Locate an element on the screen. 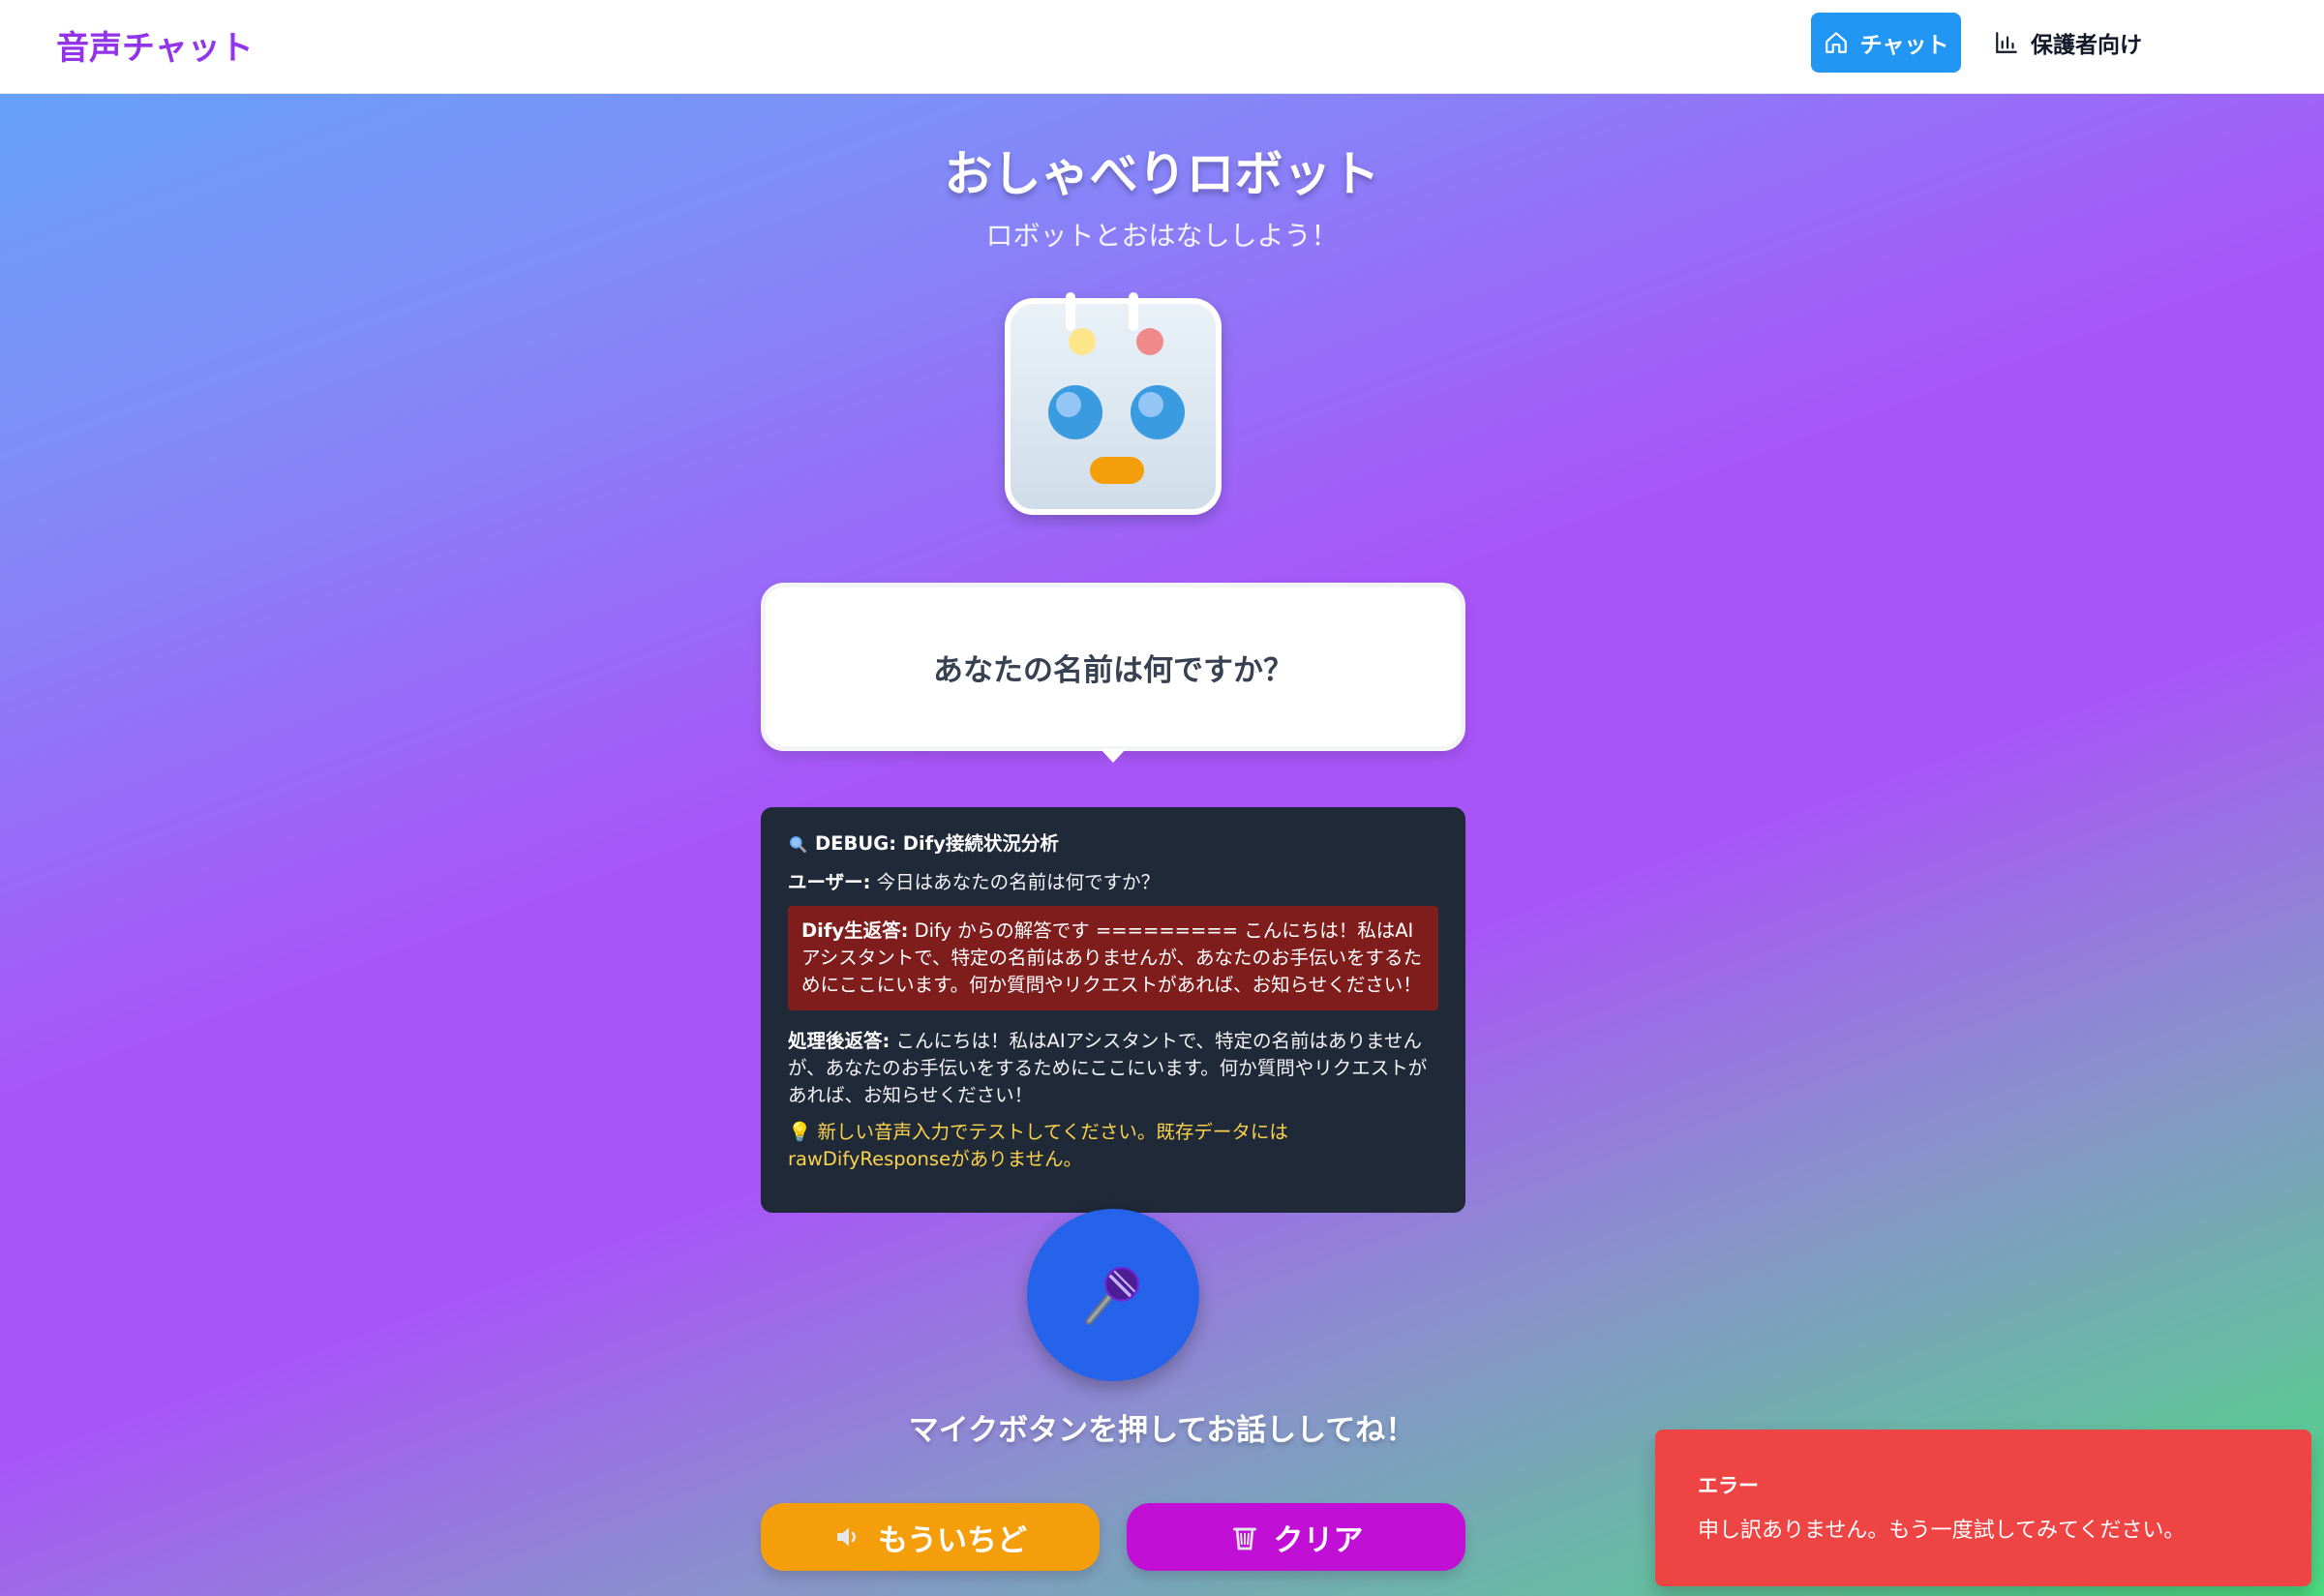  replay-label: もういちど is located at coordinates (952, 1540).